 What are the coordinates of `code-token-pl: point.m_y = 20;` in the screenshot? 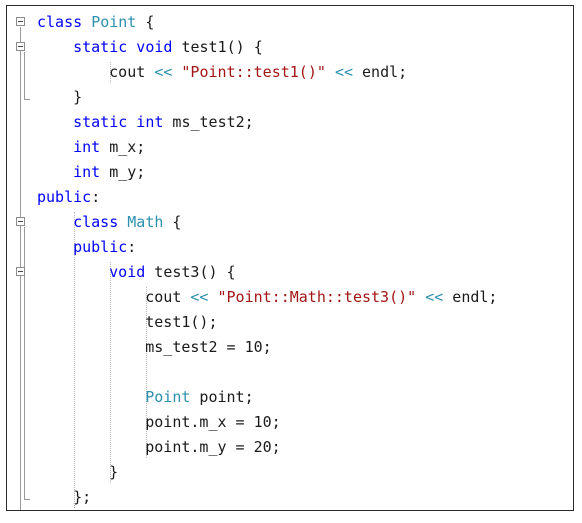 It's located at (213, 447).